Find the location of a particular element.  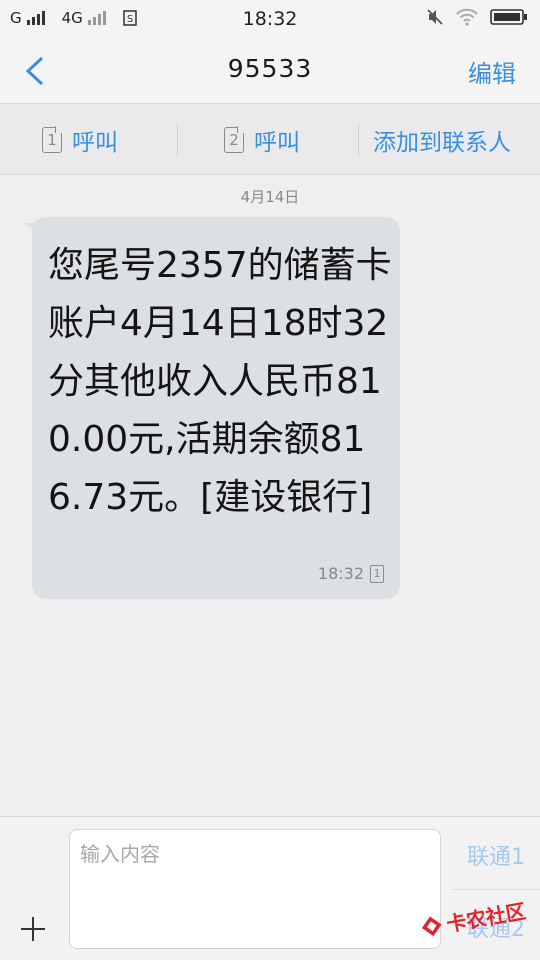

contact-number-title: 95533 is located at coordinates (270, 68).